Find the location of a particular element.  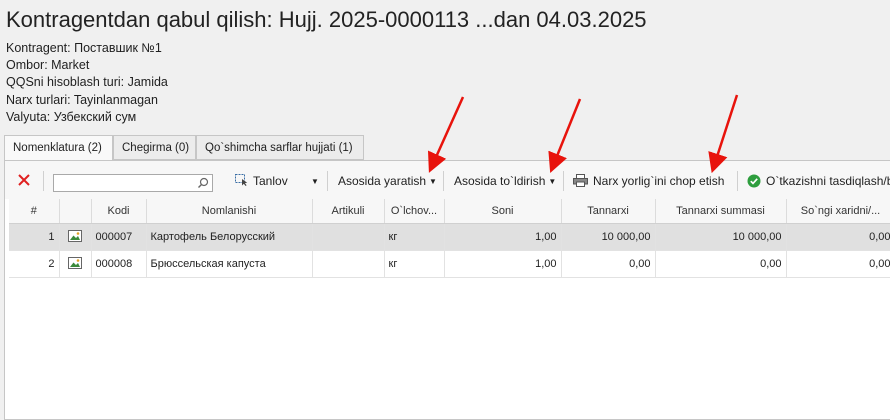

row-kodi: 000007 is located at coordinates (119, 237).